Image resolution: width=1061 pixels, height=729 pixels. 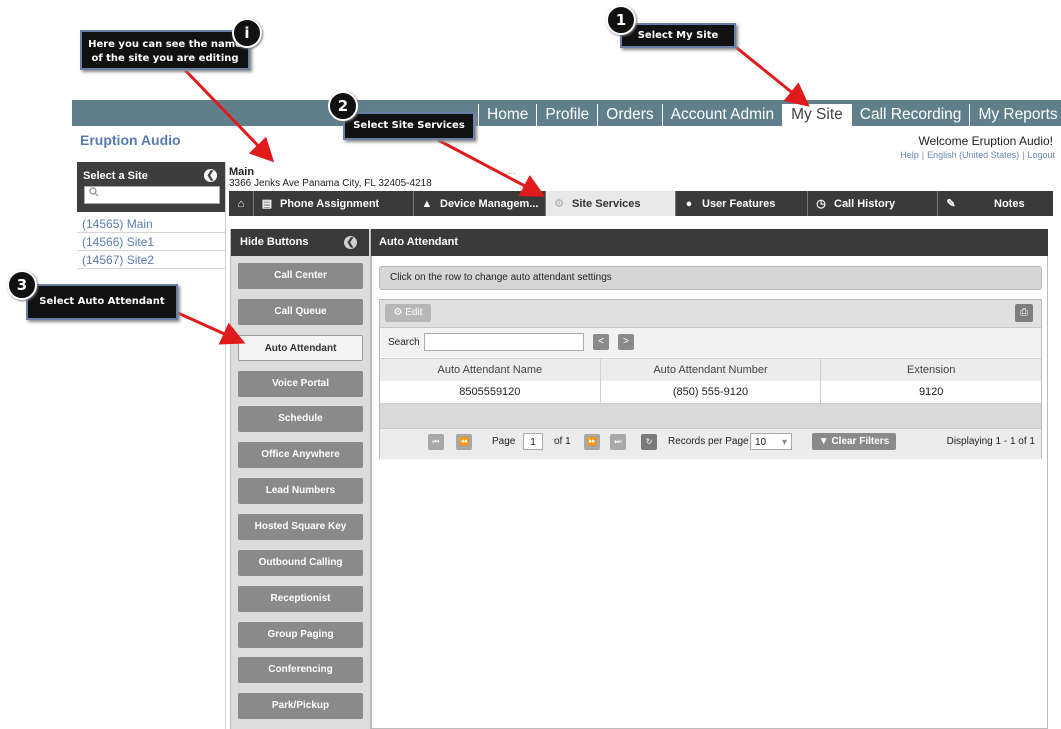 What do you see at coordinates (409, 126) in the screenshot?
I see `callout-site-services: Select Site Services` at bounding box center [409, 126].